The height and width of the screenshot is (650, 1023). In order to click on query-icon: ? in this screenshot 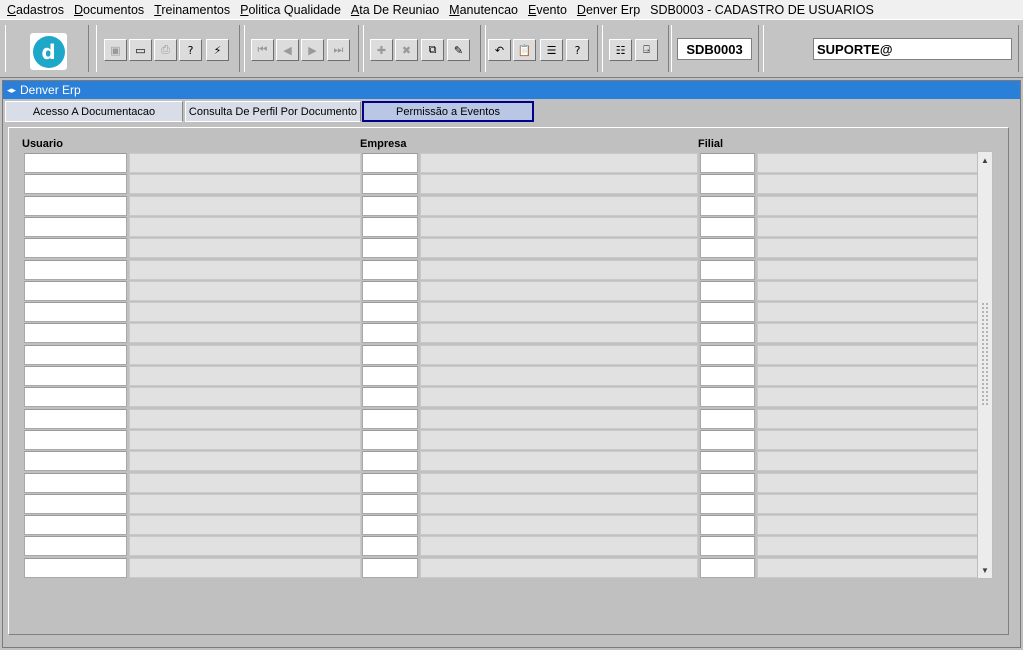, I will do `click(190, 50)`.